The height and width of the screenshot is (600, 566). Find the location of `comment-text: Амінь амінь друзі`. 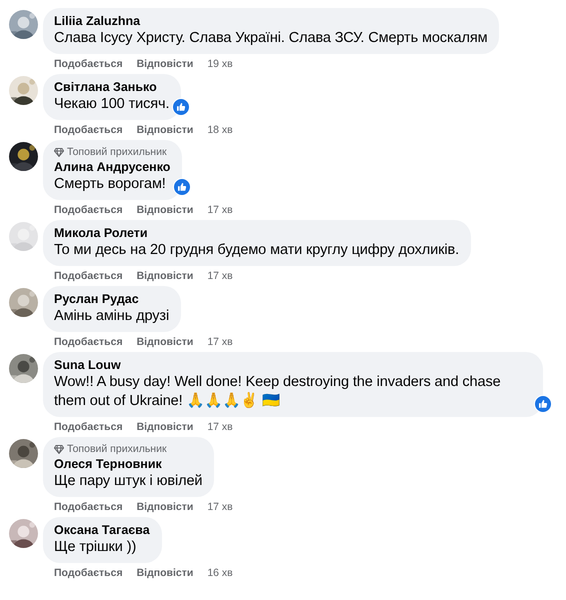

comment-text: Амінь амінь друзі is located at coordinates (112, 316).